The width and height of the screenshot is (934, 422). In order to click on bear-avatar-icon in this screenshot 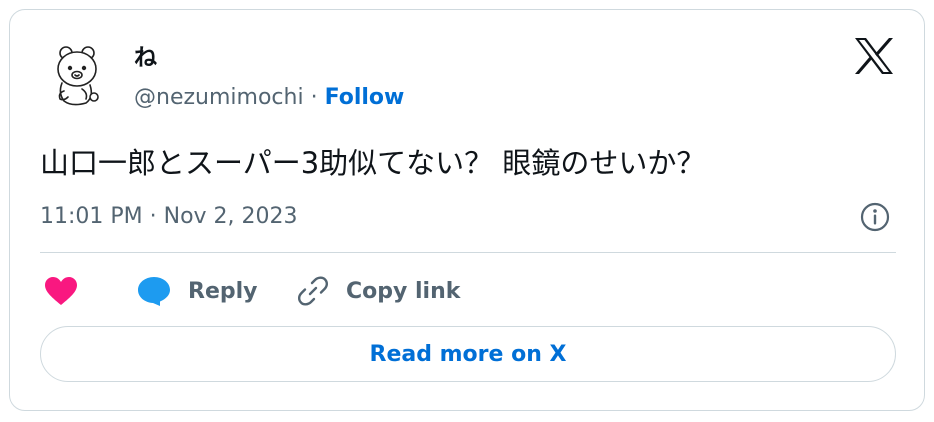, I will do `click(78, 76)`.